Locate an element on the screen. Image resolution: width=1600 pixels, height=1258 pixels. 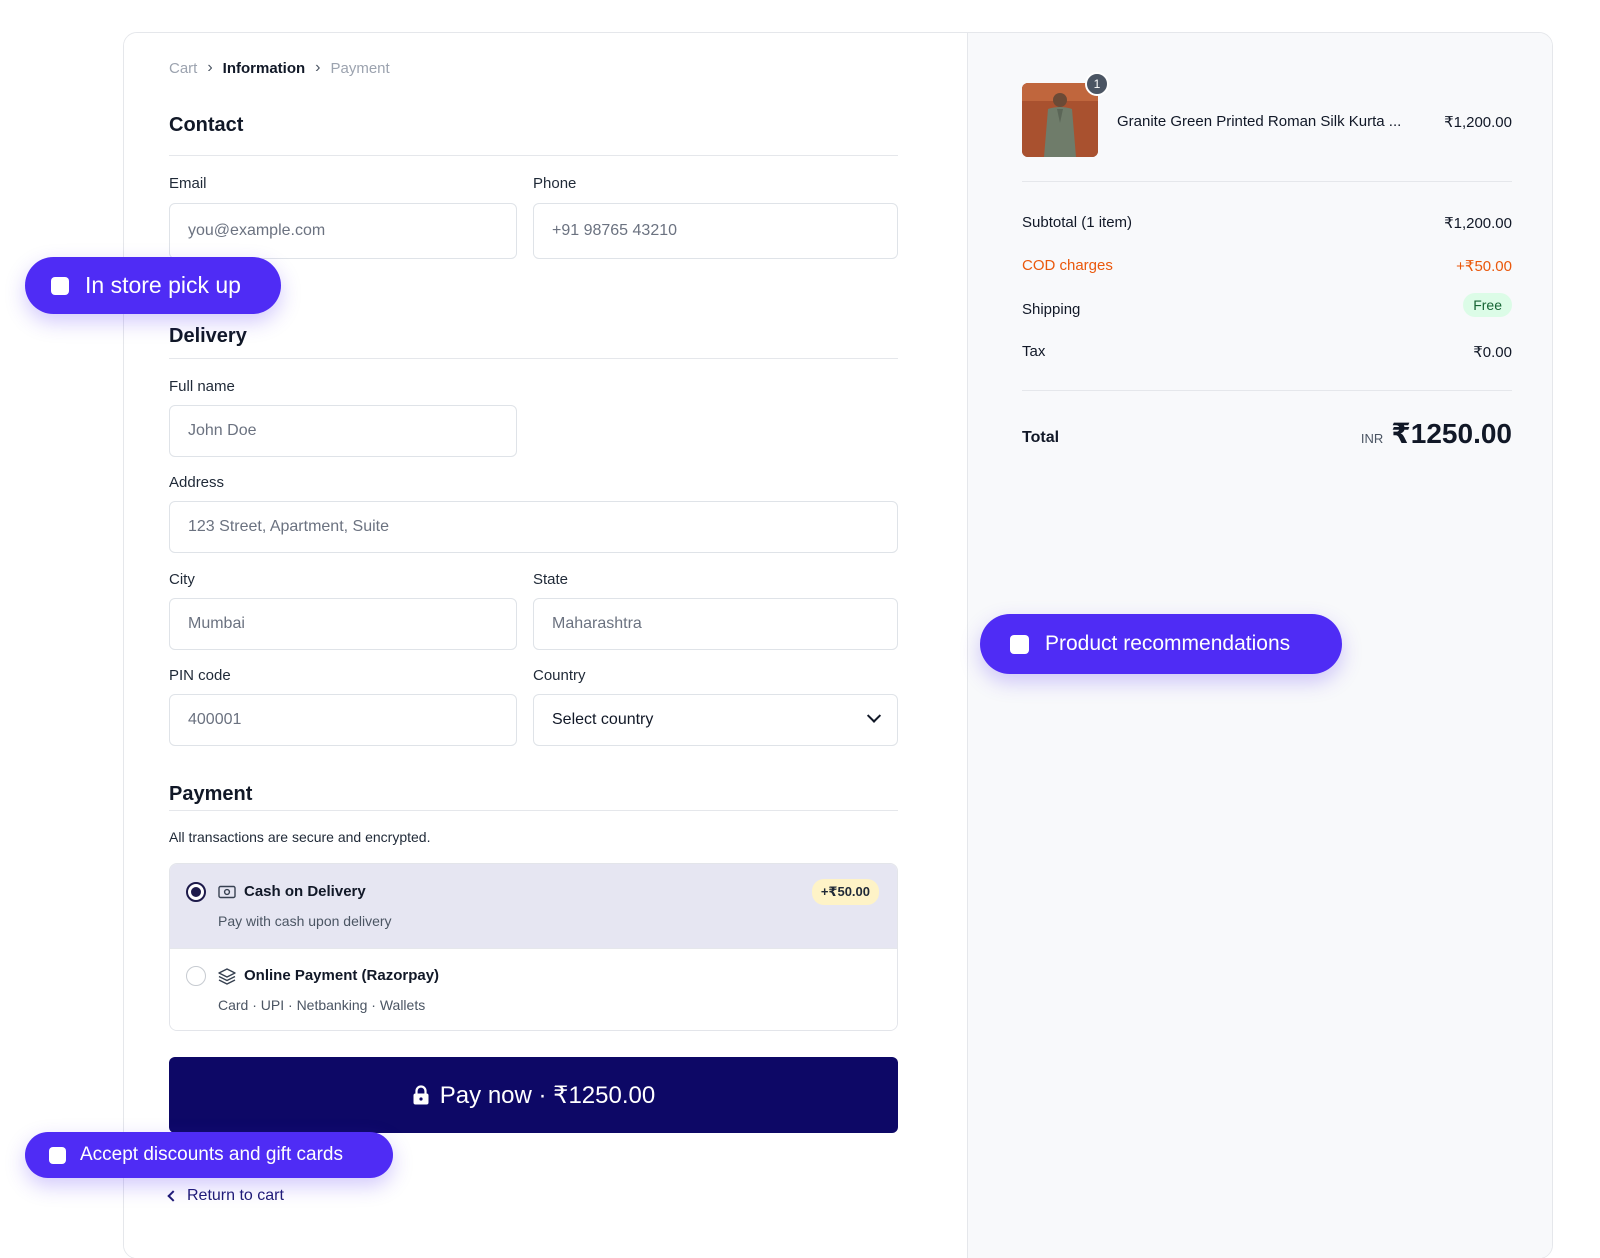
breadcrumb-cart: Cart is located at coordinates (183, 68).